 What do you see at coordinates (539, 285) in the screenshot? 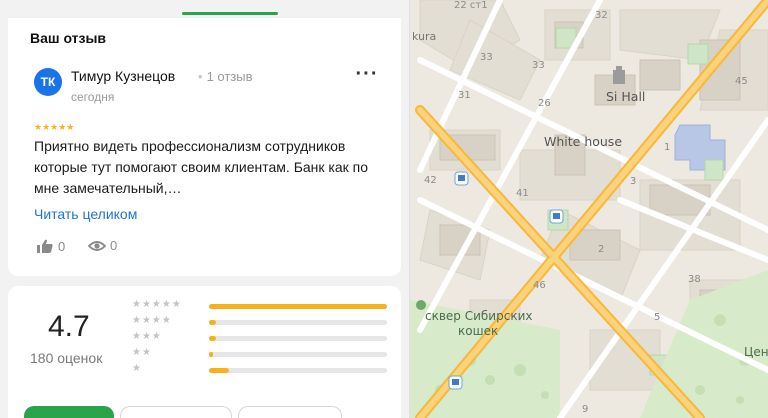
I see `house-number: 46` at bounding box center [539, 285].